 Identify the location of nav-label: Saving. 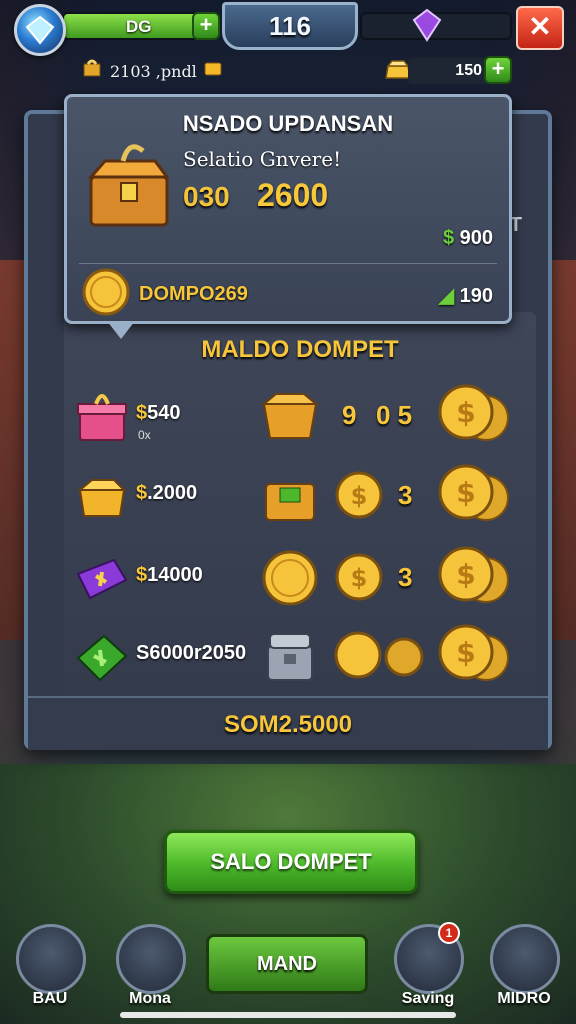
(428, 998).